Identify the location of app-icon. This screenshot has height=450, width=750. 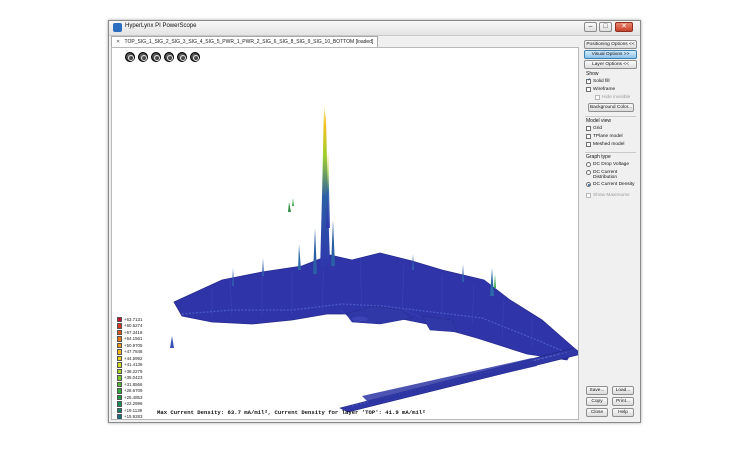
(117, 27).